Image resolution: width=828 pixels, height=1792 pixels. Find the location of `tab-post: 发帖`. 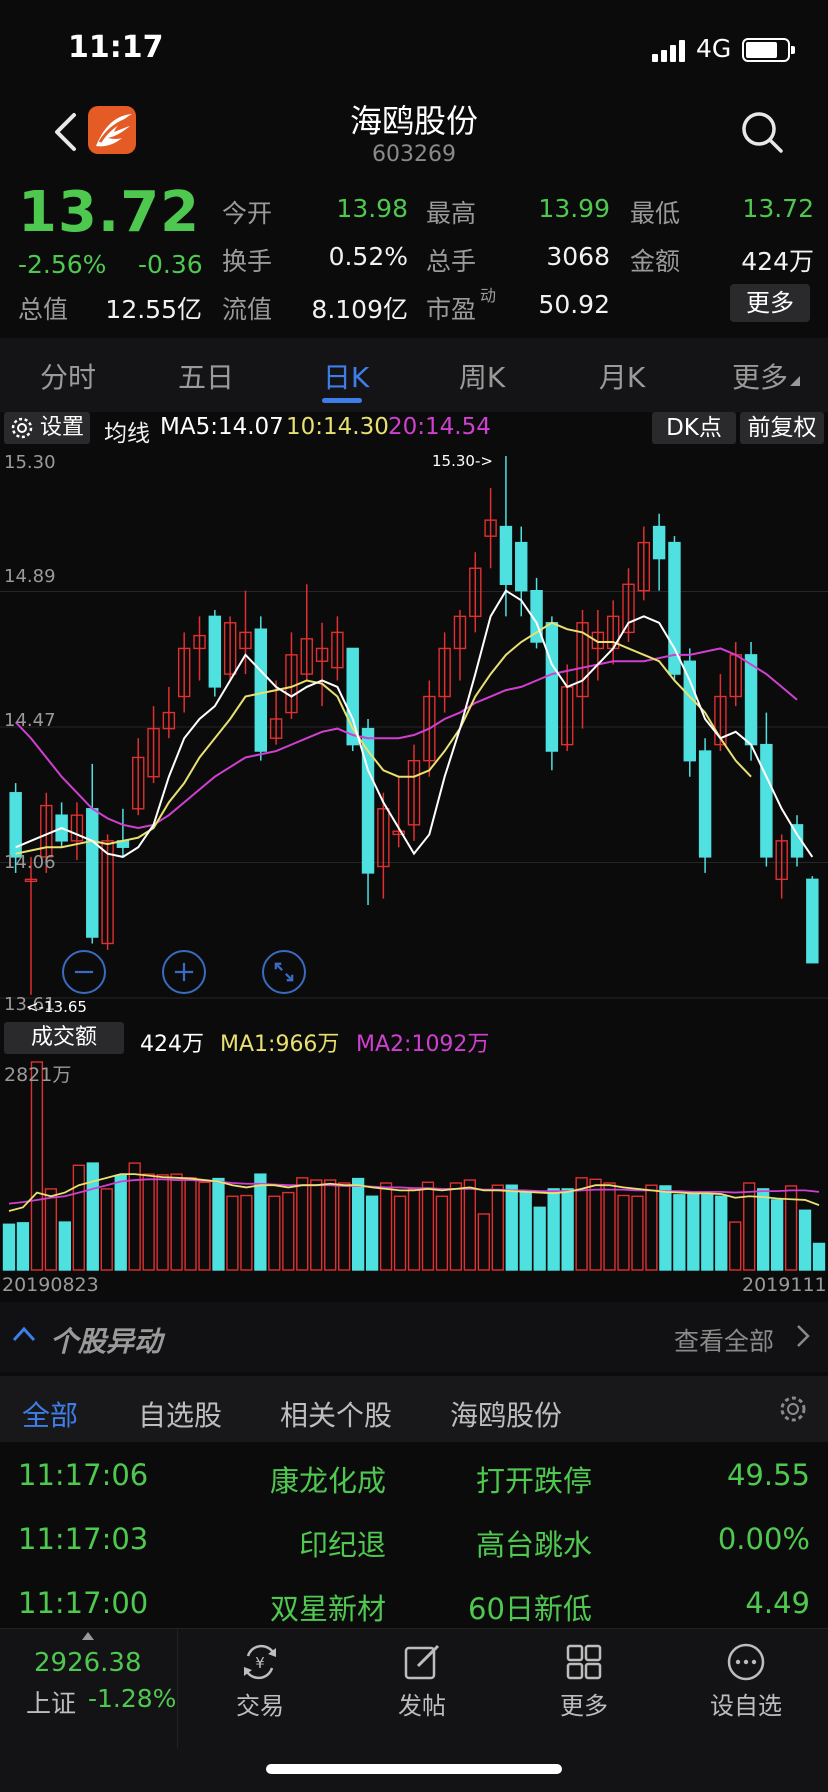

tab-post: 发帖 is located at coordinates (422, 1703).